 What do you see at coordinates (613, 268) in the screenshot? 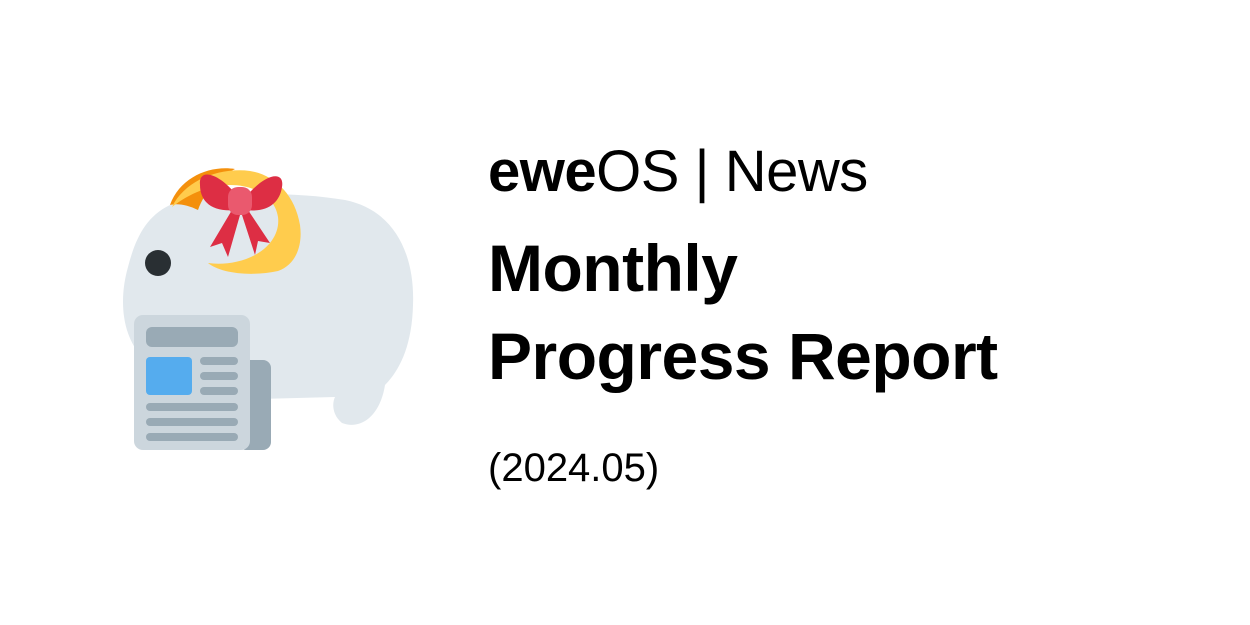
I see `title-line-1: Monthly` at bounding box center [613, 268].